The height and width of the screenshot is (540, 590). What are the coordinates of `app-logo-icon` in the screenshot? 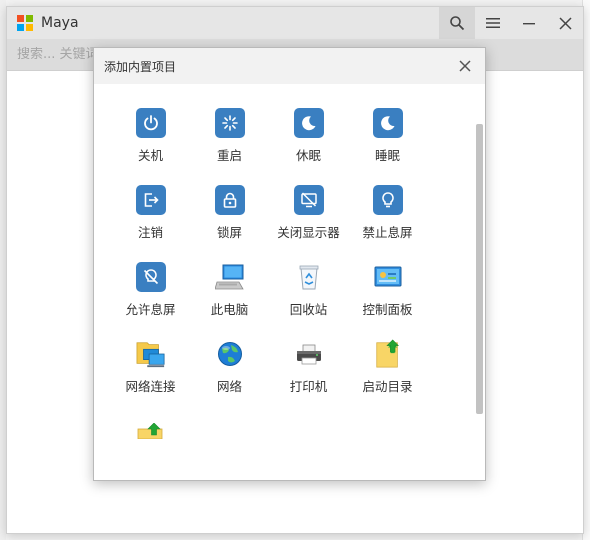 It's located at (25, 23).